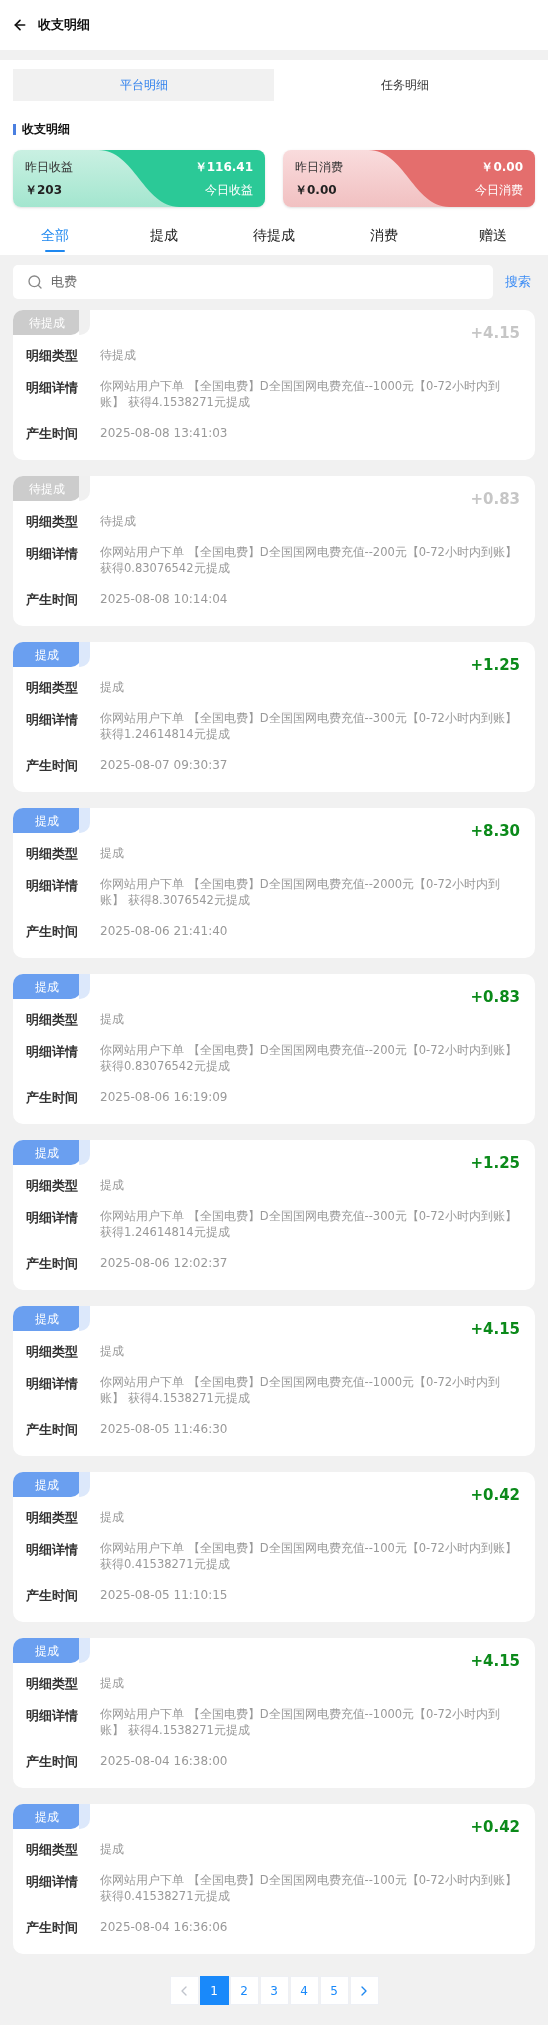 This screenshot has width=548, height=2025. Describe the element at coordinates (244, 1990) in the screenshot. I see `page-button: 2` at that location.